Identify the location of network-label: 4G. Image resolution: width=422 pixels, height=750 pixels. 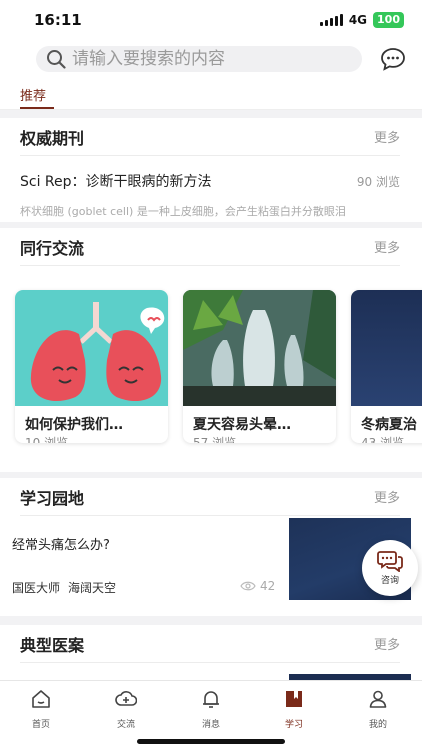
(358, 20).